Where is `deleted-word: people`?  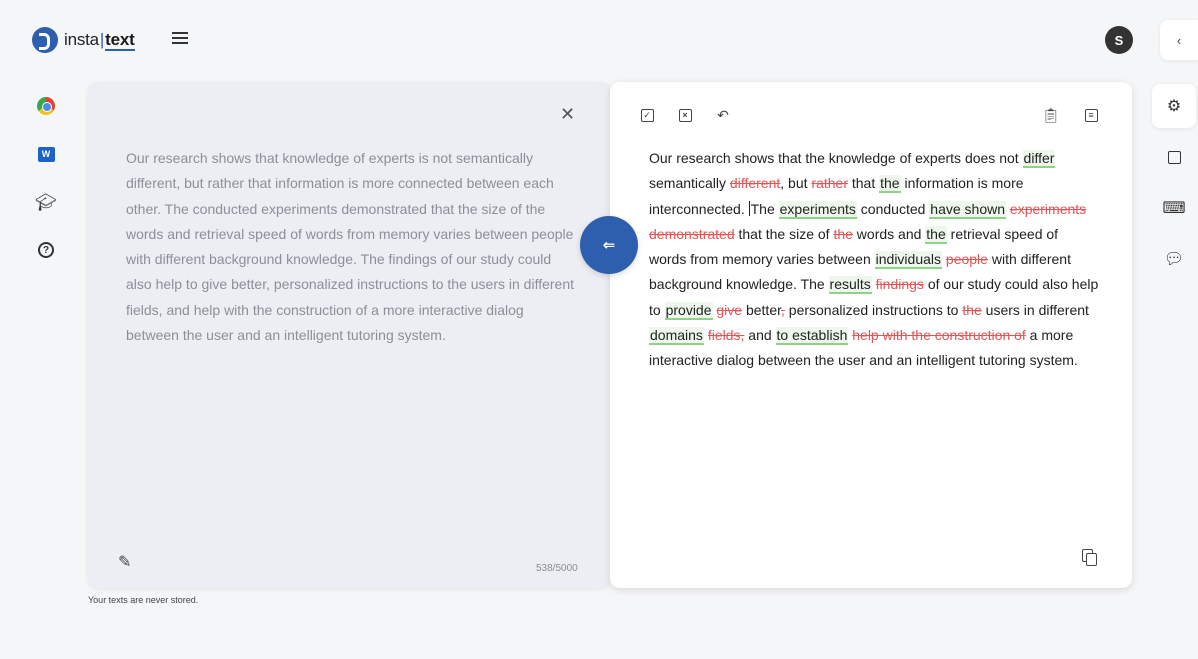 deleted-word: people is located at coordinates (967, 259).